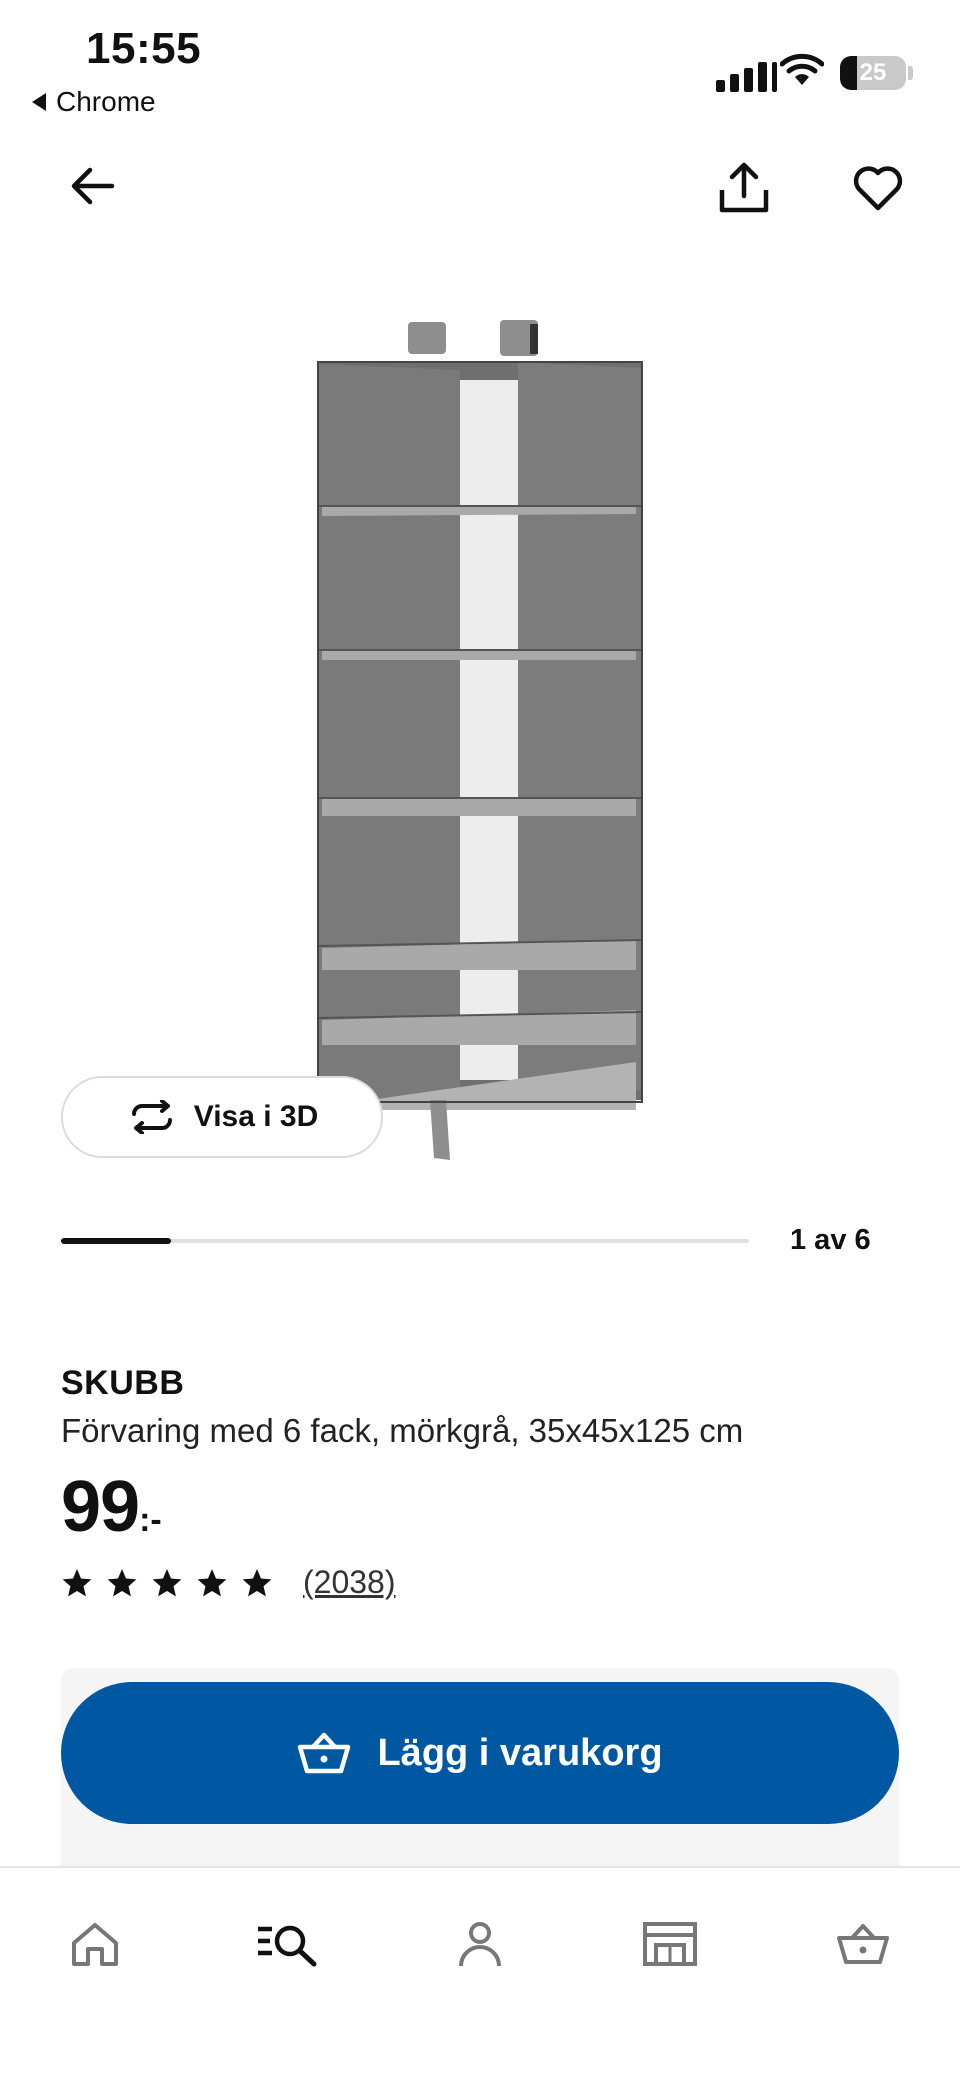 The height and width of the screenshot is (2081, 960). I want to click on home-icon, so click(95, 1944).